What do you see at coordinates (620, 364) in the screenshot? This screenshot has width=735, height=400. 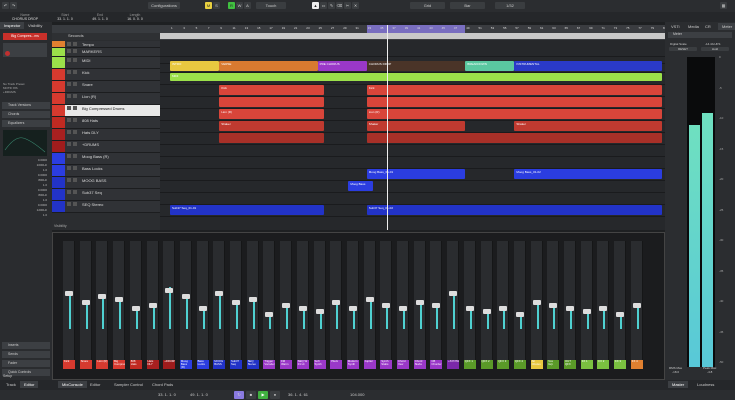 I see `channel-name: FX 3` at bounding box center [620, 364].